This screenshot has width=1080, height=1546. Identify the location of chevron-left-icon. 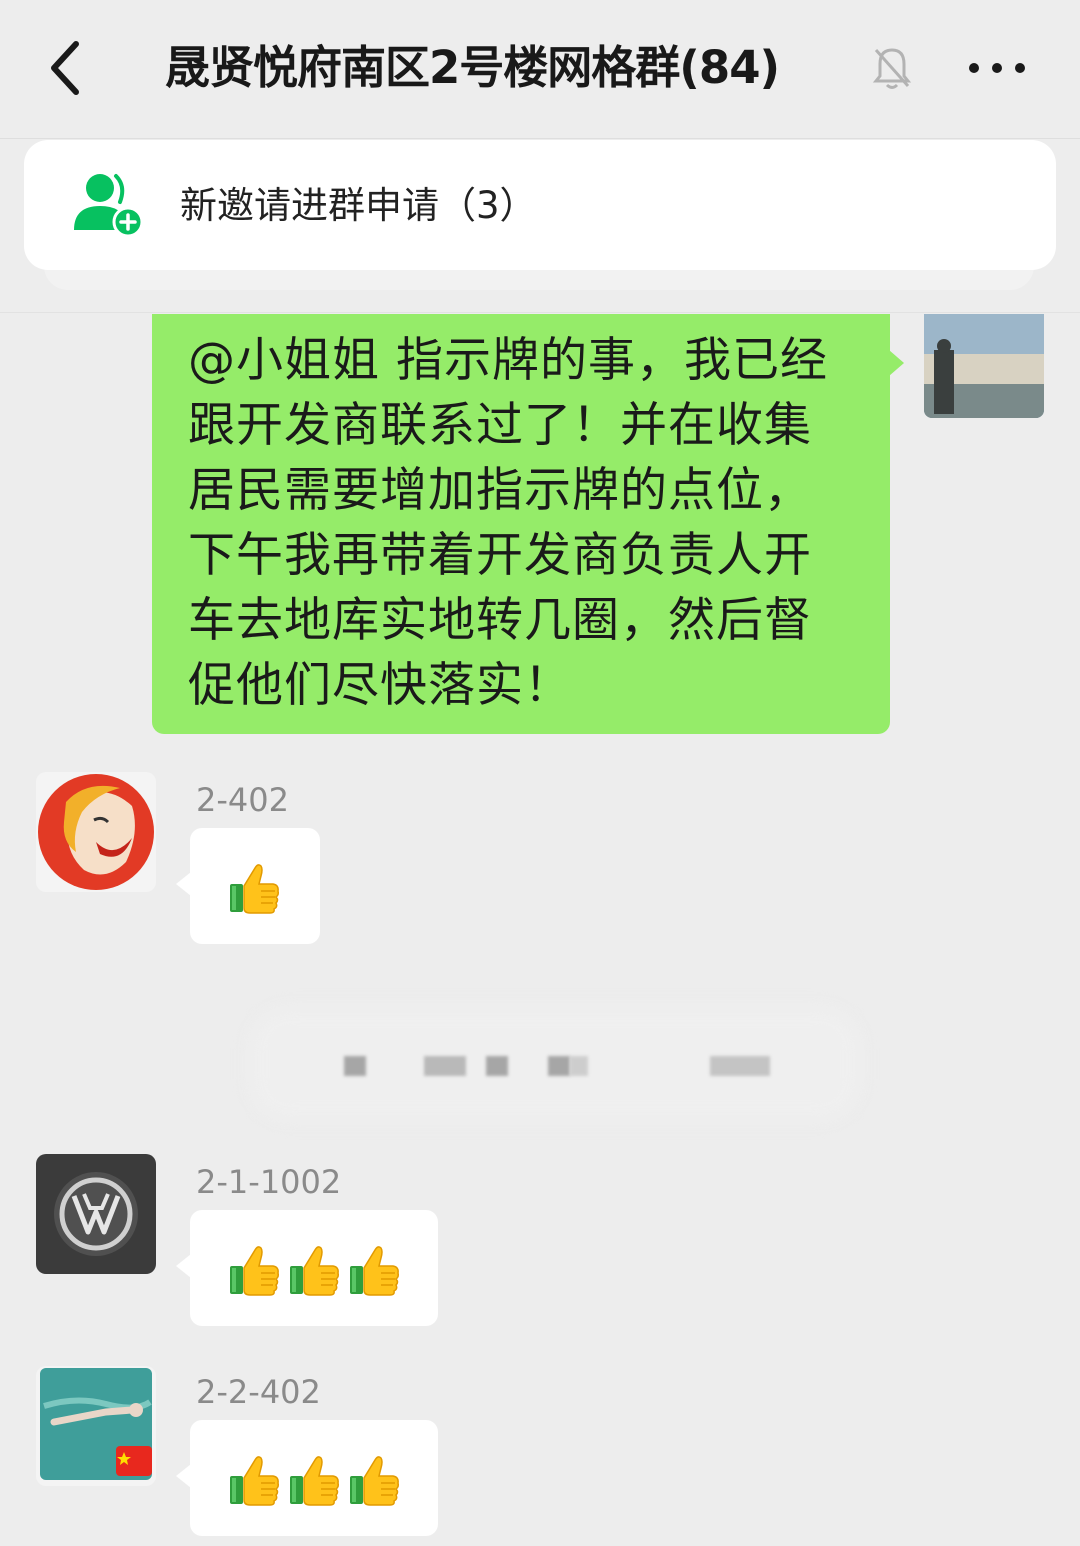
(65, 68).